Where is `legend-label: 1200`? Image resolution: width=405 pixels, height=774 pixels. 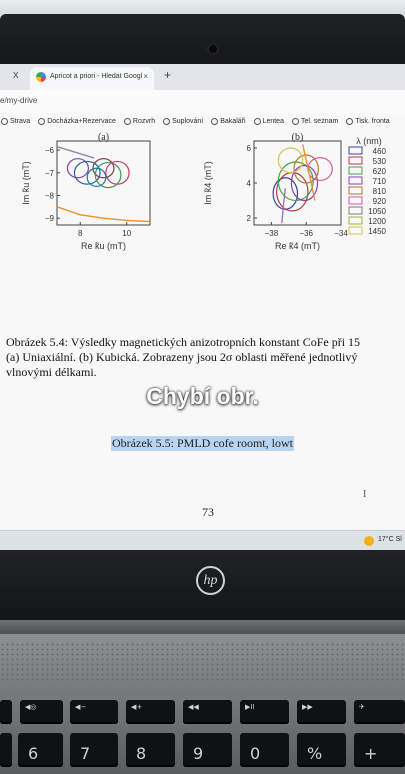
legend-label: 1200 is located at coordinates (377, 221).